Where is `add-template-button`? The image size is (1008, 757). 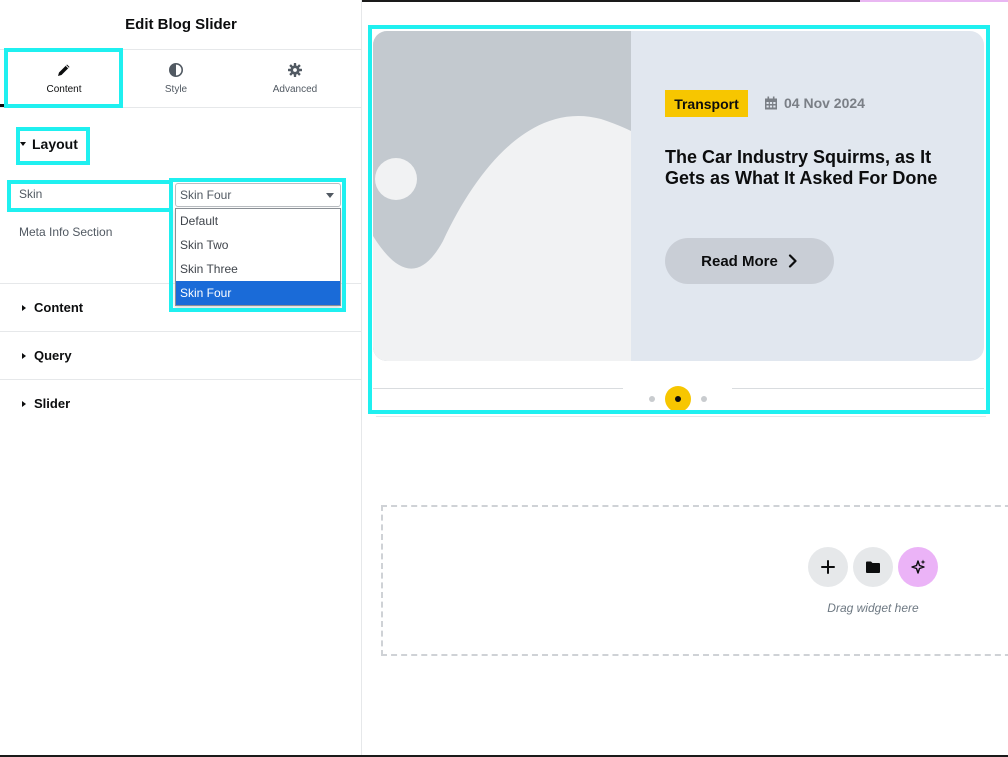 add-template-button is located at coordinates (873, 567).